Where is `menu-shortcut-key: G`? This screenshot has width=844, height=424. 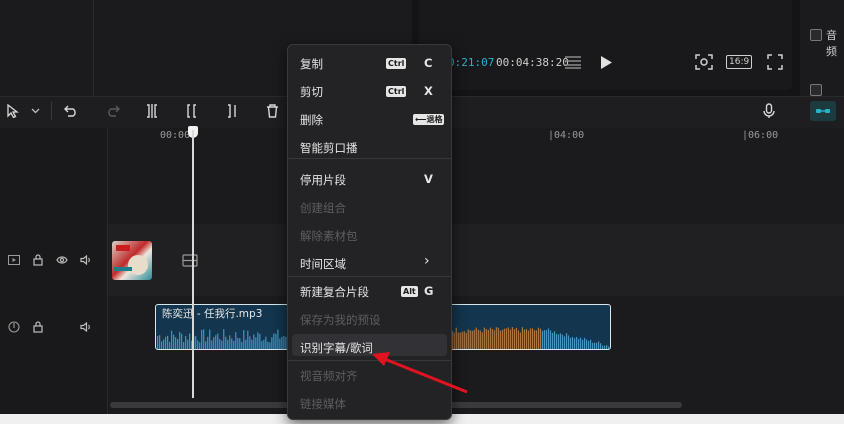 menu-shortcut-key: G is located at coordinates (429, 291).